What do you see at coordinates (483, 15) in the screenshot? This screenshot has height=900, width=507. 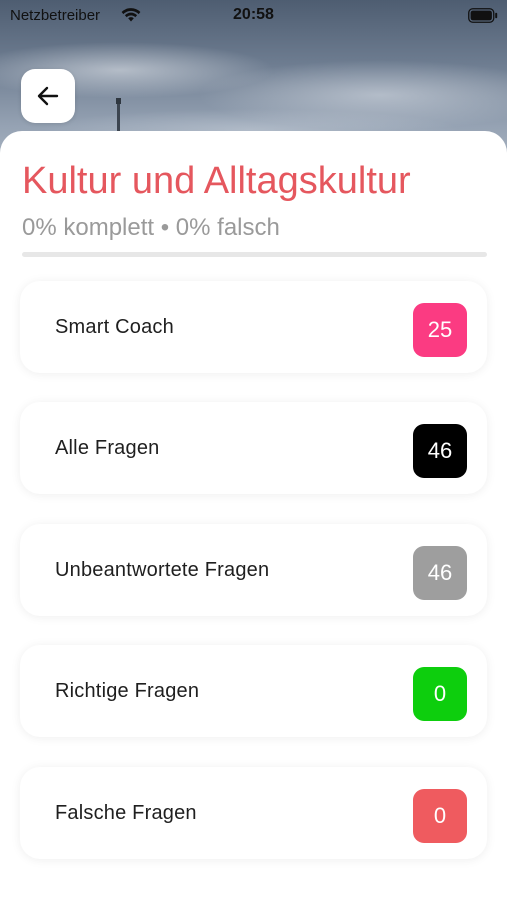 I see `battery-icon` at bounding box center [483, 15].